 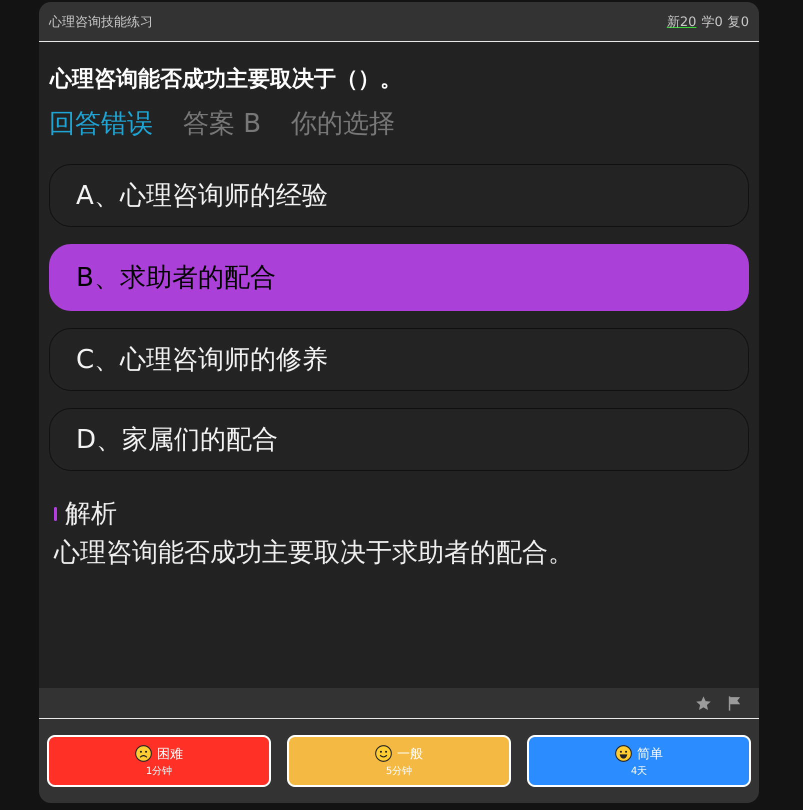 I want to click on queue-count: 新20, so click(x=681, y=22).